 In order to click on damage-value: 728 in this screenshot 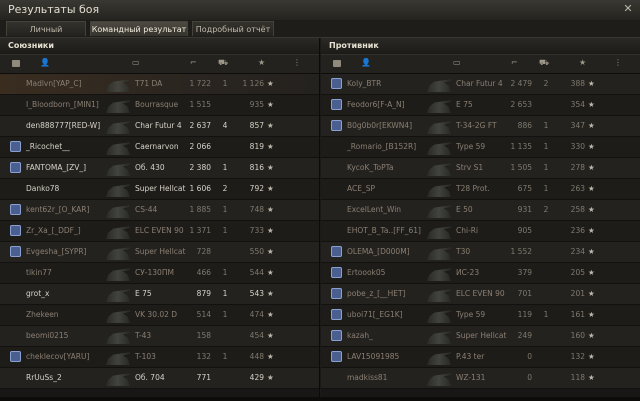, I will do `click(203, 251)`.